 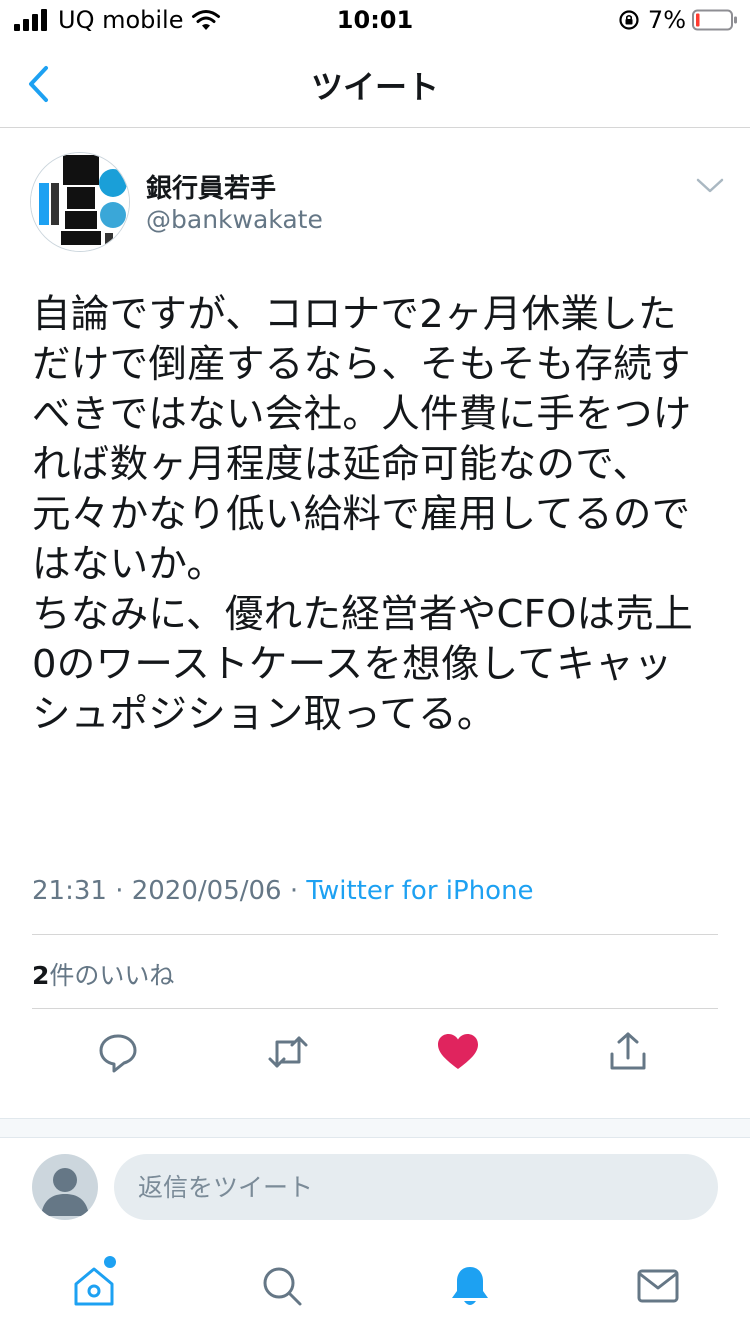 I want to click on mail-icon, so click(x=658, y=1286).